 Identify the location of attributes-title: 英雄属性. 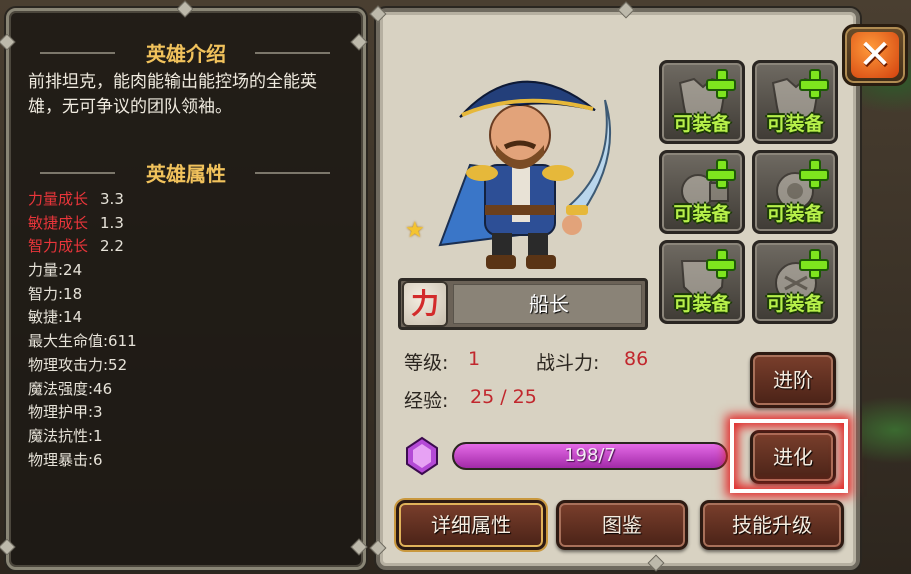
(186, 174).